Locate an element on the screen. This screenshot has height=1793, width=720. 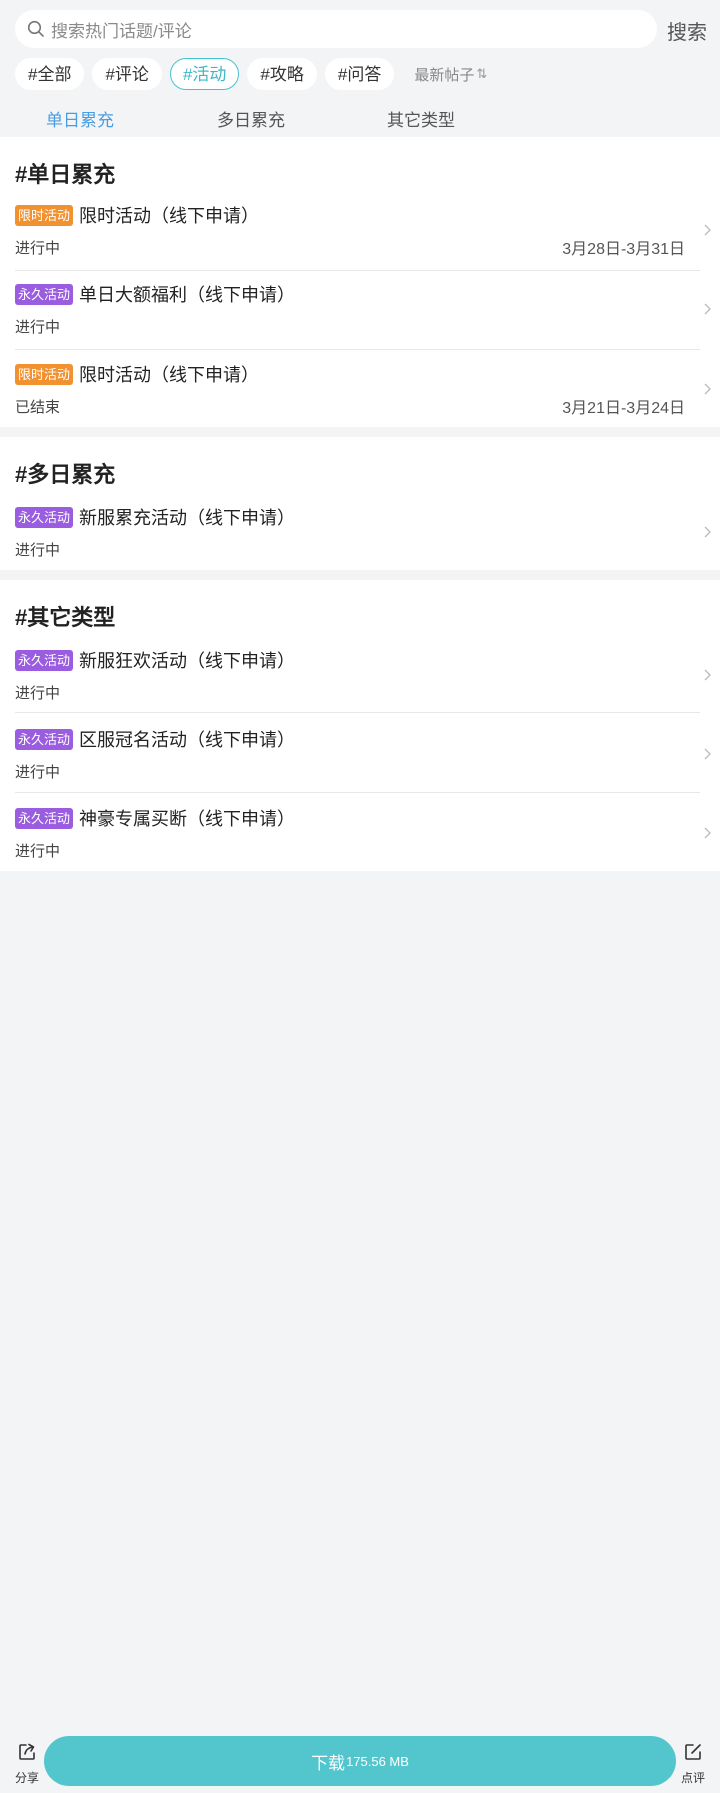
list-item: 永久活动 新服狂欢活动（线下申请） 进行中 is located at coordinates (363, 676).